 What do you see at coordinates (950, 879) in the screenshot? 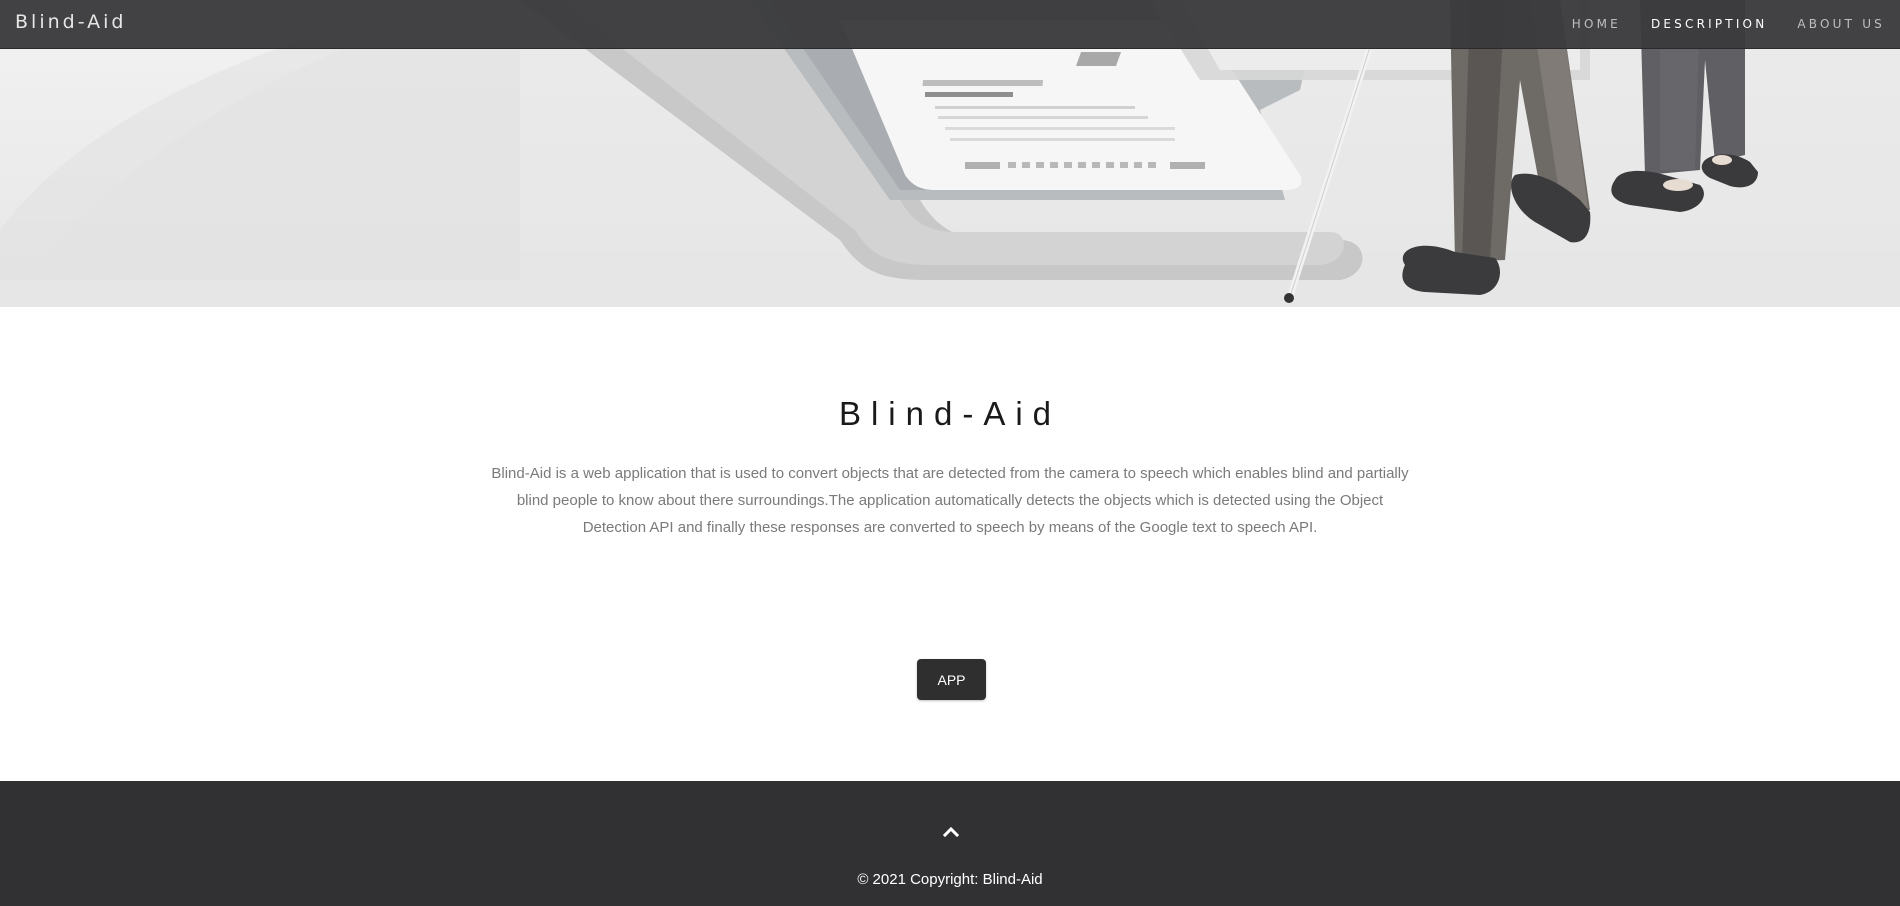
I see `copyright-text: © 2021 Copyright: Blind-Aid` at bounding box center [950, 879].